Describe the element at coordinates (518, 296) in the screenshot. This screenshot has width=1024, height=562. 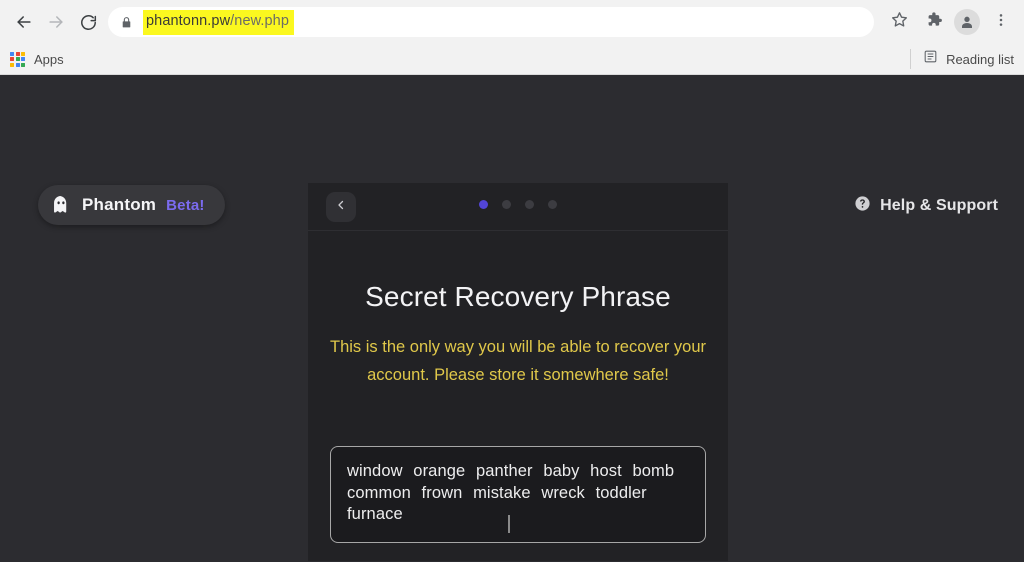
I see `page-title: Secret Recovery Phrase` at that location.